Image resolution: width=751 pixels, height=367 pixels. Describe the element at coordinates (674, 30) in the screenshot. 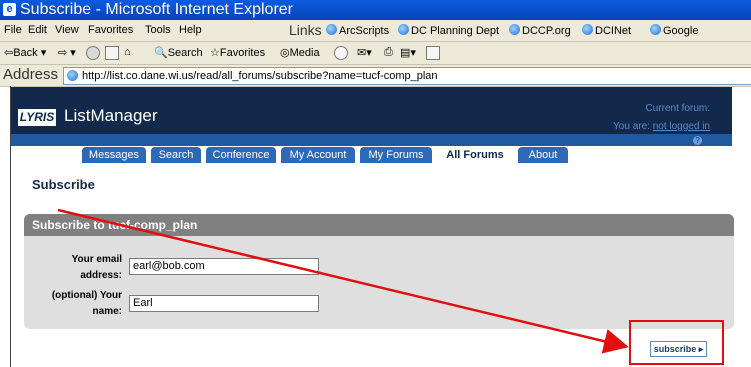

I see `link-google: Google` at that location.